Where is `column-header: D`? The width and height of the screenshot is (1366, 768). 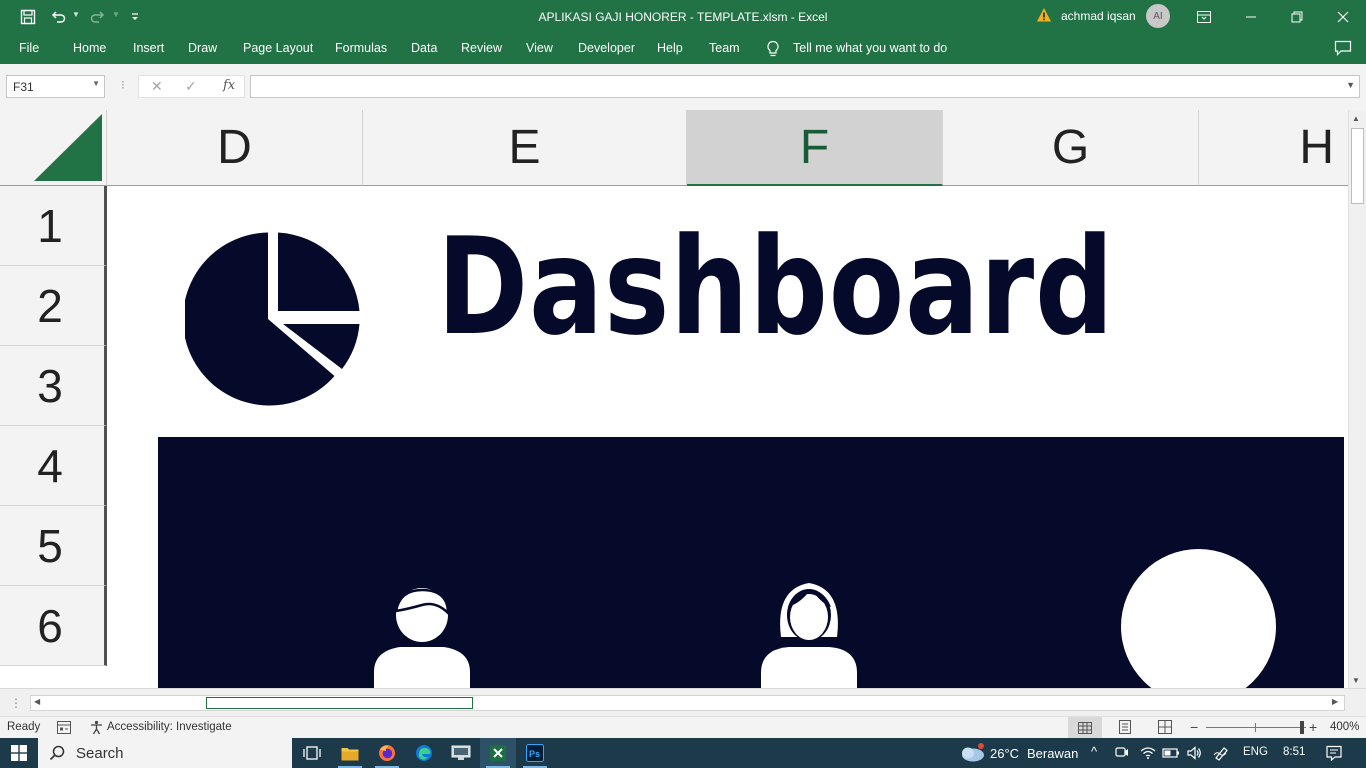 column-header: D is located at coordinates (235, 148).